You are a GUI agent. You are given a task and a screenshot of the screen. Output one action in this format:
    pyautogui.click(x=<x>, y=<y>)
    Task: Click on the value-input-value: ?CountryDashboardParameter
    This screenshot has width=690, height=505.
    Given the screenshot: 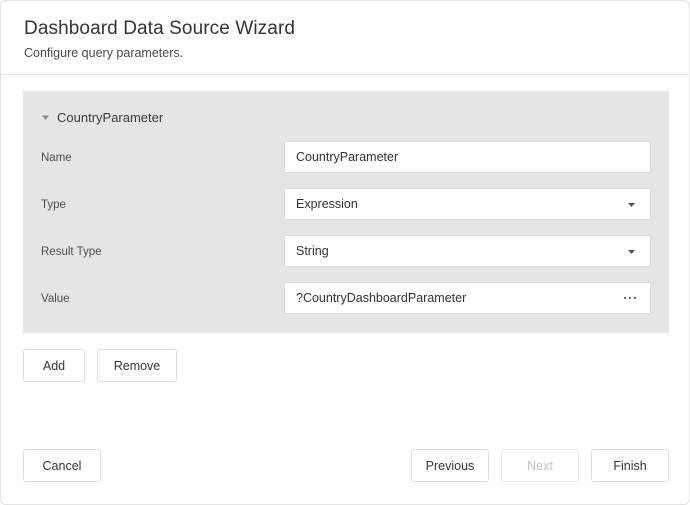 What is the action you would take?
    pyautogui.click(x=381, y=298)
    